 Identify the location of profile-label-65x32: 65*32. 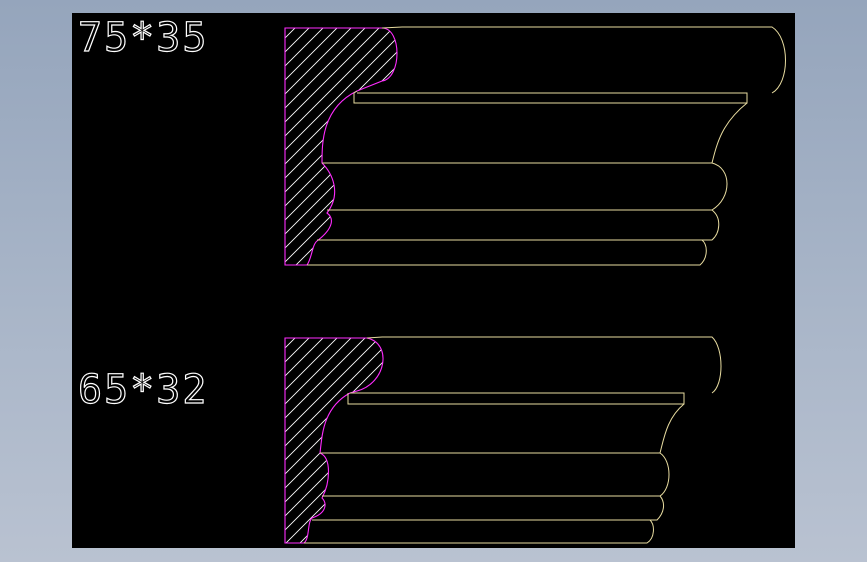
(143, 390).